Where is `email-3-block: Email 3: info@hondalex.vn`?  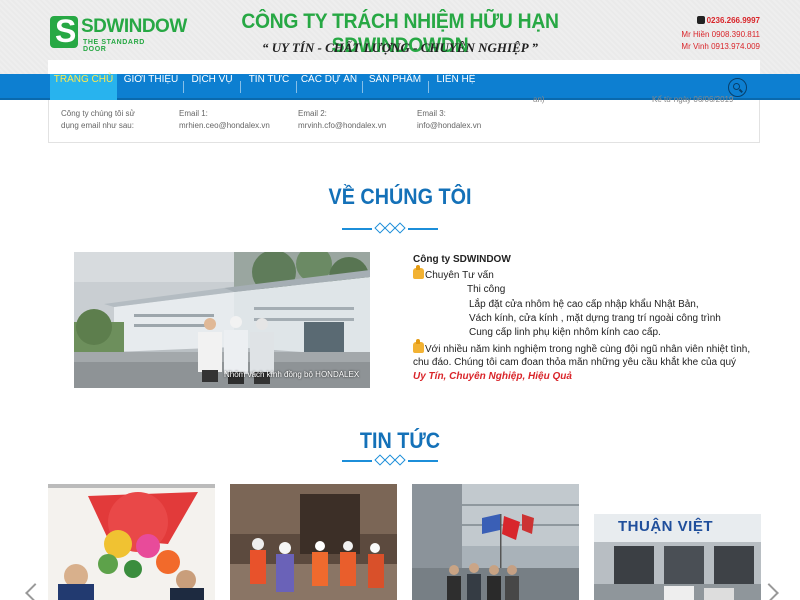
email-3-block: Email 3: info@hondalex.vn is located at coordinates (449, 120).